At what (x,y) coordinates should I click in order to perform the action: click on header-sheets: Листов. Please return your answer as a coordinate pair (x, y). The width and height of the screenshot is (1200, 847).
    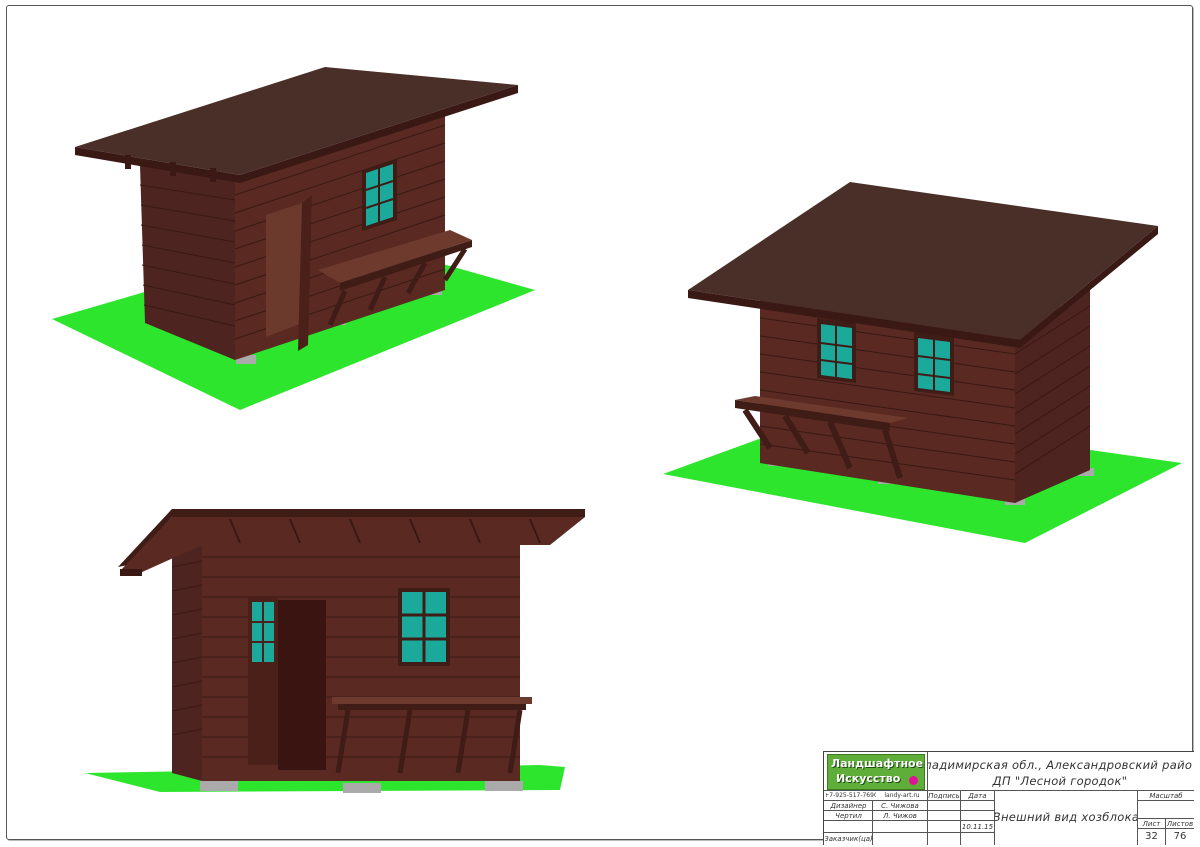
    Looking at the image, I should click on (1180, 823).